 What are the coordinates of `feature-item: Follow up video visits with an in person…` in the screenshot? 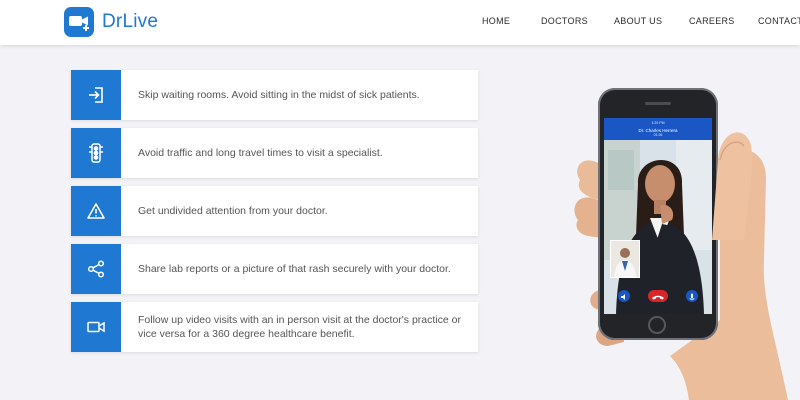 It's located at (274, 327).